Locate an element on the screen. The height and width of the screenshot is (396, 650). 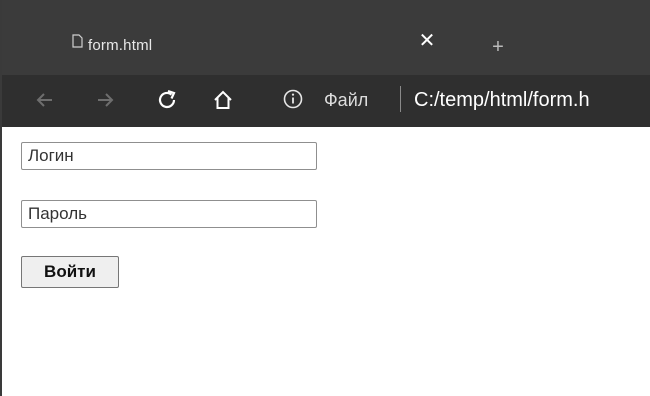
file-icon is located at coordinates (77, 41).